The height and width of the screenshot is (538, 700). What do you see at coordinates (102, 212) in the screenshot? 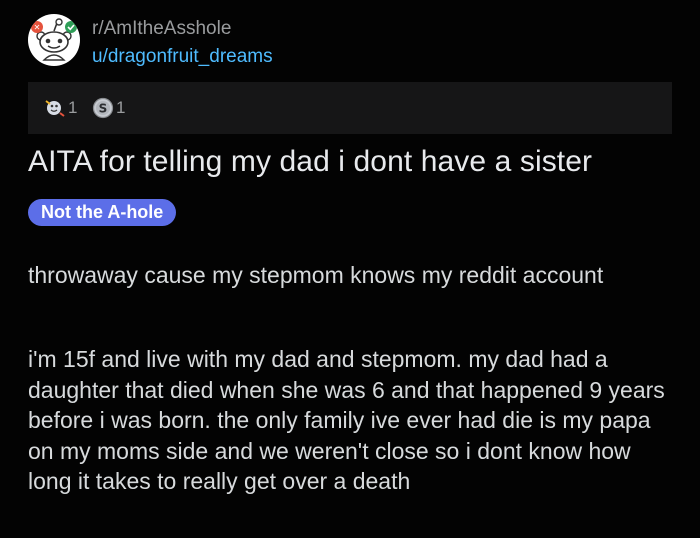
I see `post-flair: Not the A-hole` at bounding box center [102, 212].